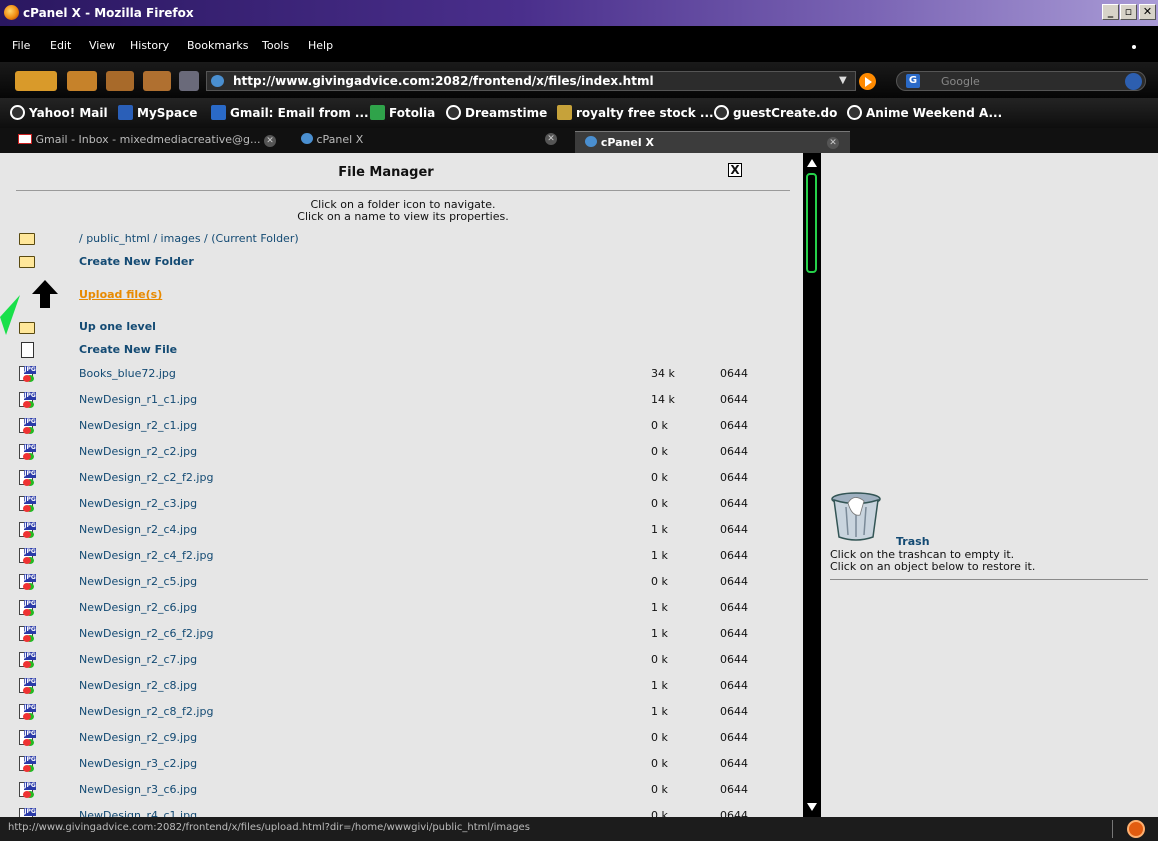  What do you see at coordinates (138, 685) in the screenshot?
I see `file-name-link: NewDesign_r2_c8.jpg` at bounding box center [138, 685].